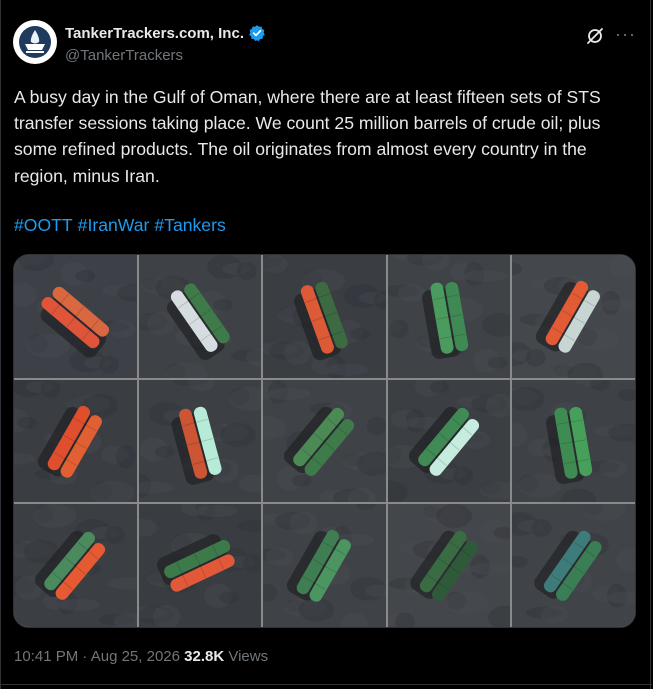 The image size is (653, 689). Describe the element at coordinates (35, 42) in the screenshot. I see `avatar` at that location.